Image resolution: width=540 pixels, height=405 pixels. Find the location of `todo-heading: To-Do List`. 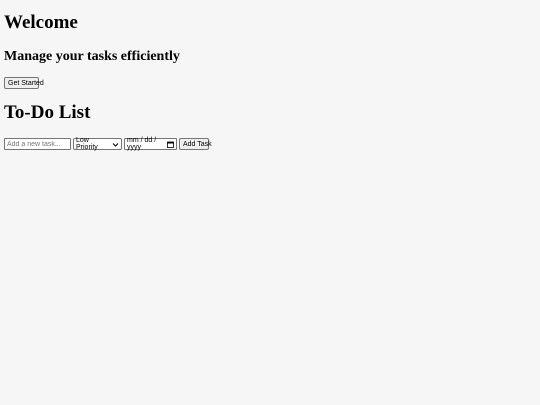

todo-heading: To-Do List is located at coordinates (47, 112).